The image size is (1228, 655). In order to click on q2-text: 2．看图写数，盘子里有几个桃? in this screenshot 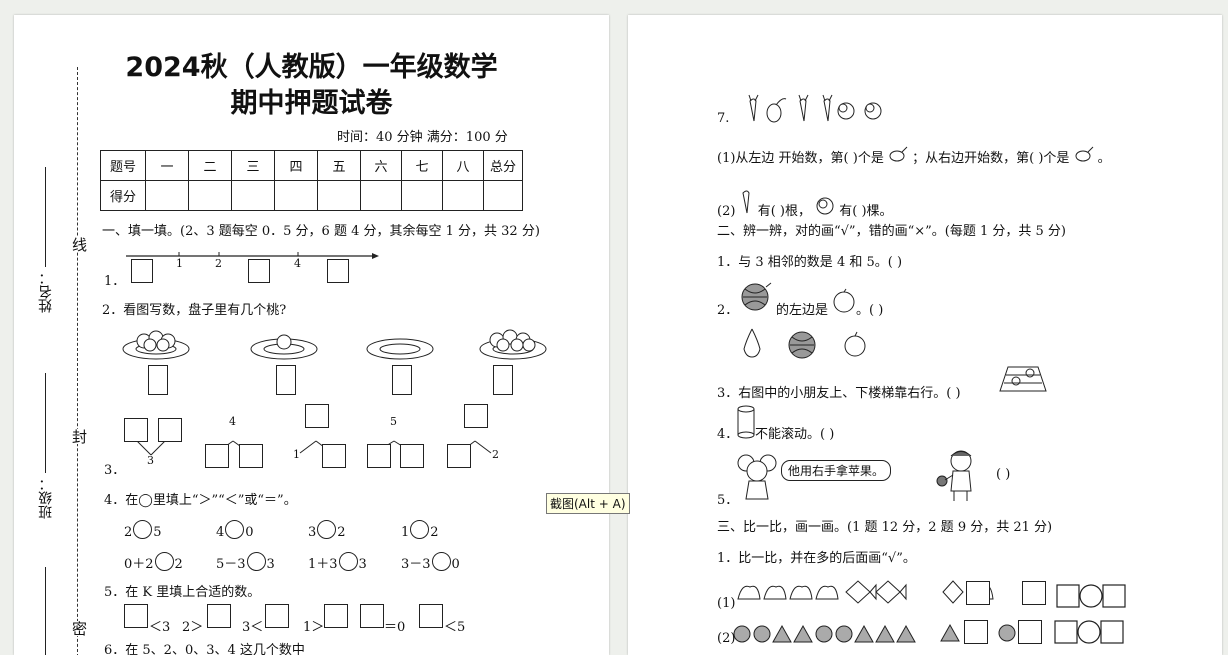, I will do `click(194, 310)`.